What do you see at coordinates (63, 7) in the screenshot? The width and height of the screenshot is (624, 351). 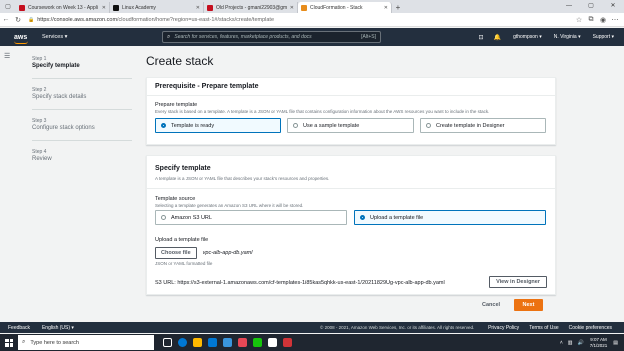 I see `browser-tab: Coursework on Week 13 - Appli ✕` at bounding box center [63, 7].